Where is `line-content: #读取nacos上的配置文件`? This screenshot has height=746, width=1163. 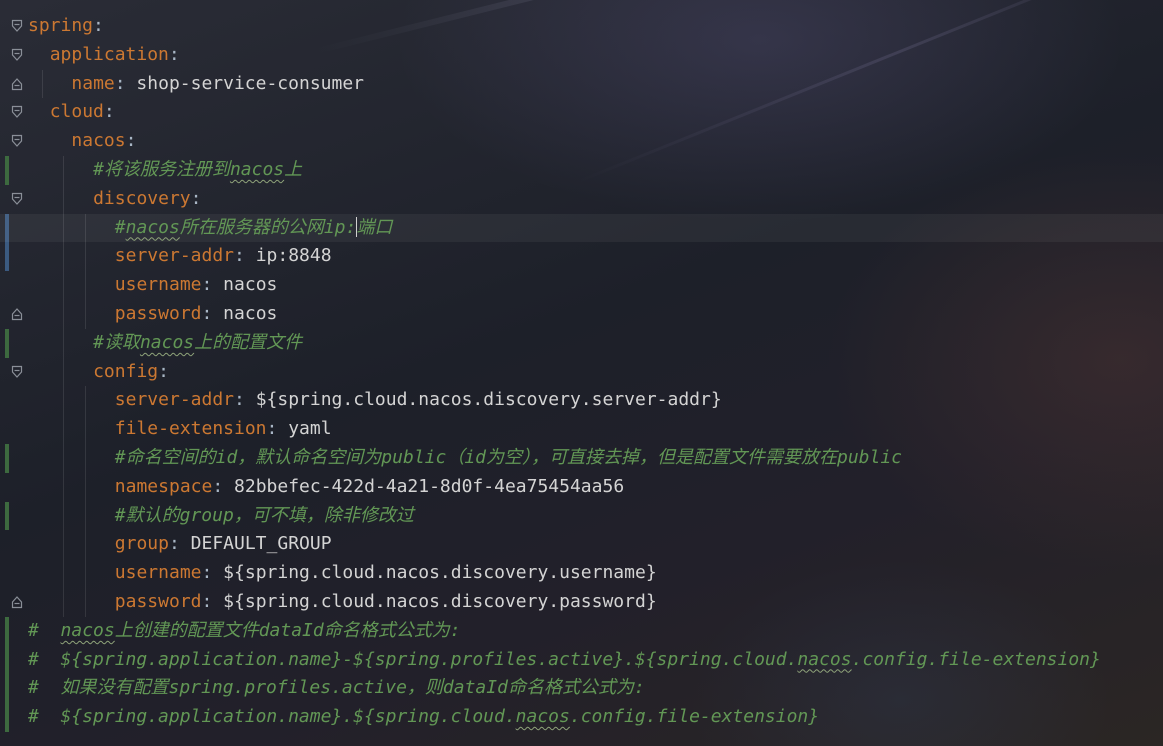
line-content: #读取nacos上的配置文件 is located at coordinates (197, 343).